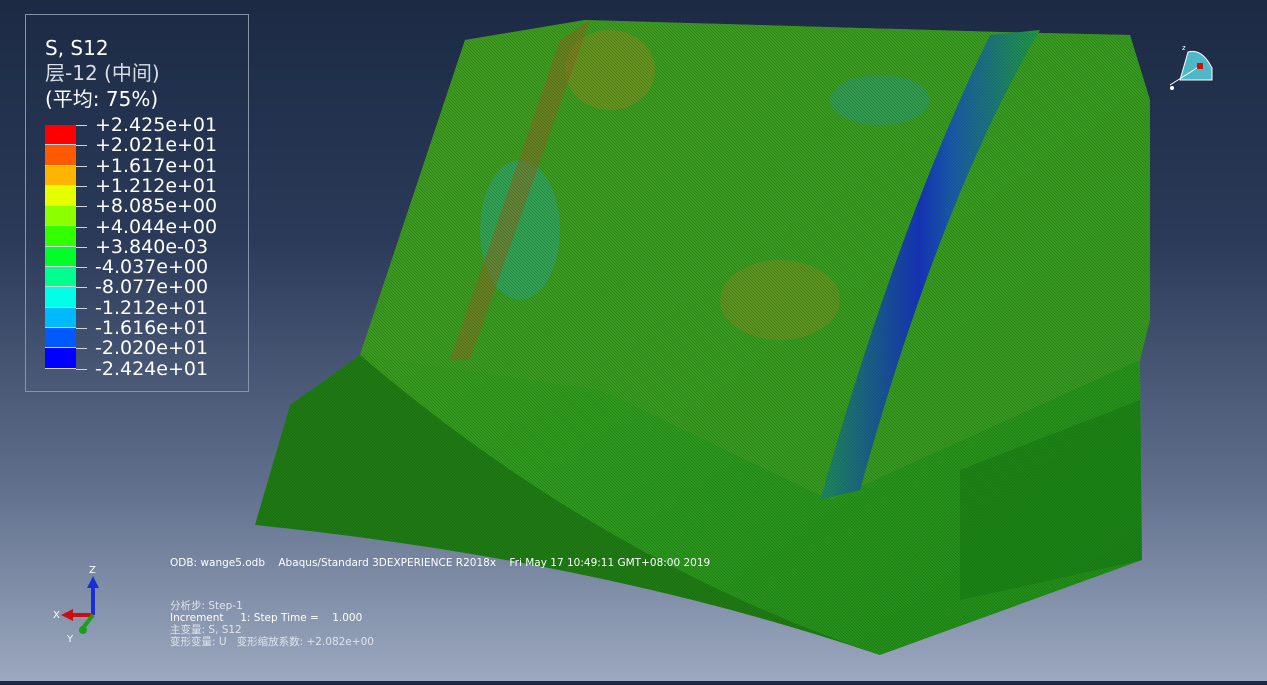 The image size is (1267, 685). Describe the element at coordinates (156, 125) in the screenshot. I see `legend-value-label: +2.425e+01` at that location.